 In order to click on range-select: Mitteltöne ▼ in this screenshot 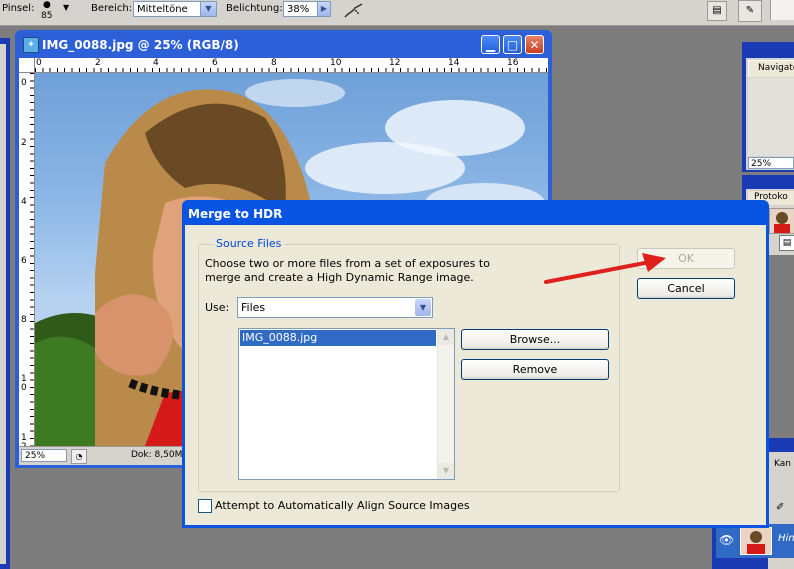, I will do `click(175, 9)`.